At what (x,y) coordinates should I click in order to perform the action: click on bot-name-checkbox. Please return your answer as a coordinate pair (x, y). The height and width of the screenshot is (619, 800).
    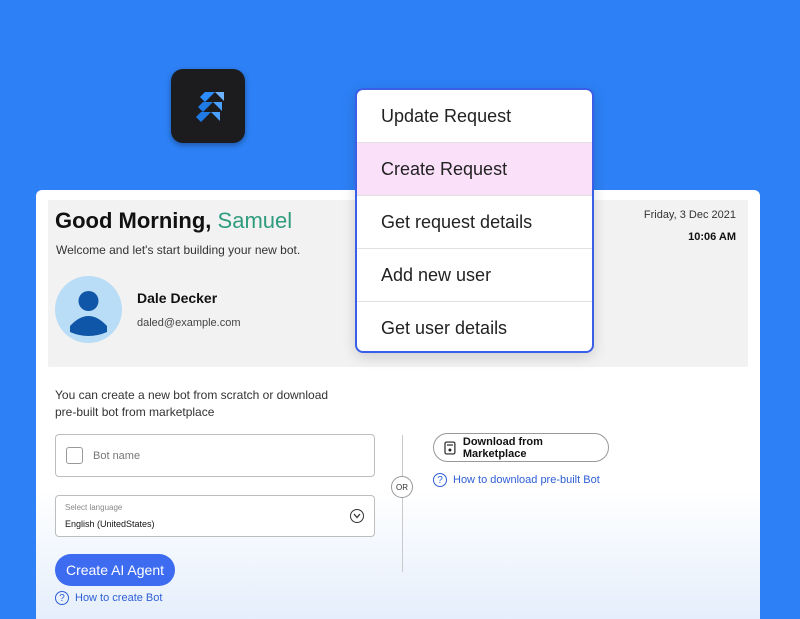
    Looking at the image, I should click on (74, 455).